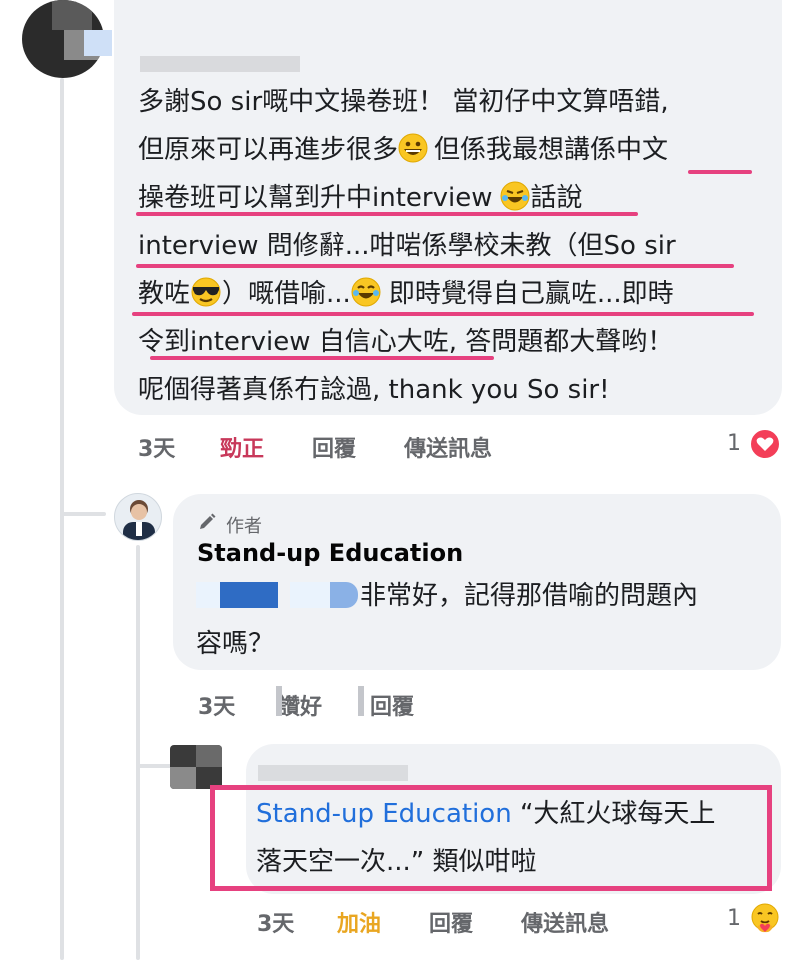 Image resolution: width=805 pixels, height=960 pixels. Describe the element at coordinates (217, 707) in the screenshot. I see `reply1-time: 3天` at that location.